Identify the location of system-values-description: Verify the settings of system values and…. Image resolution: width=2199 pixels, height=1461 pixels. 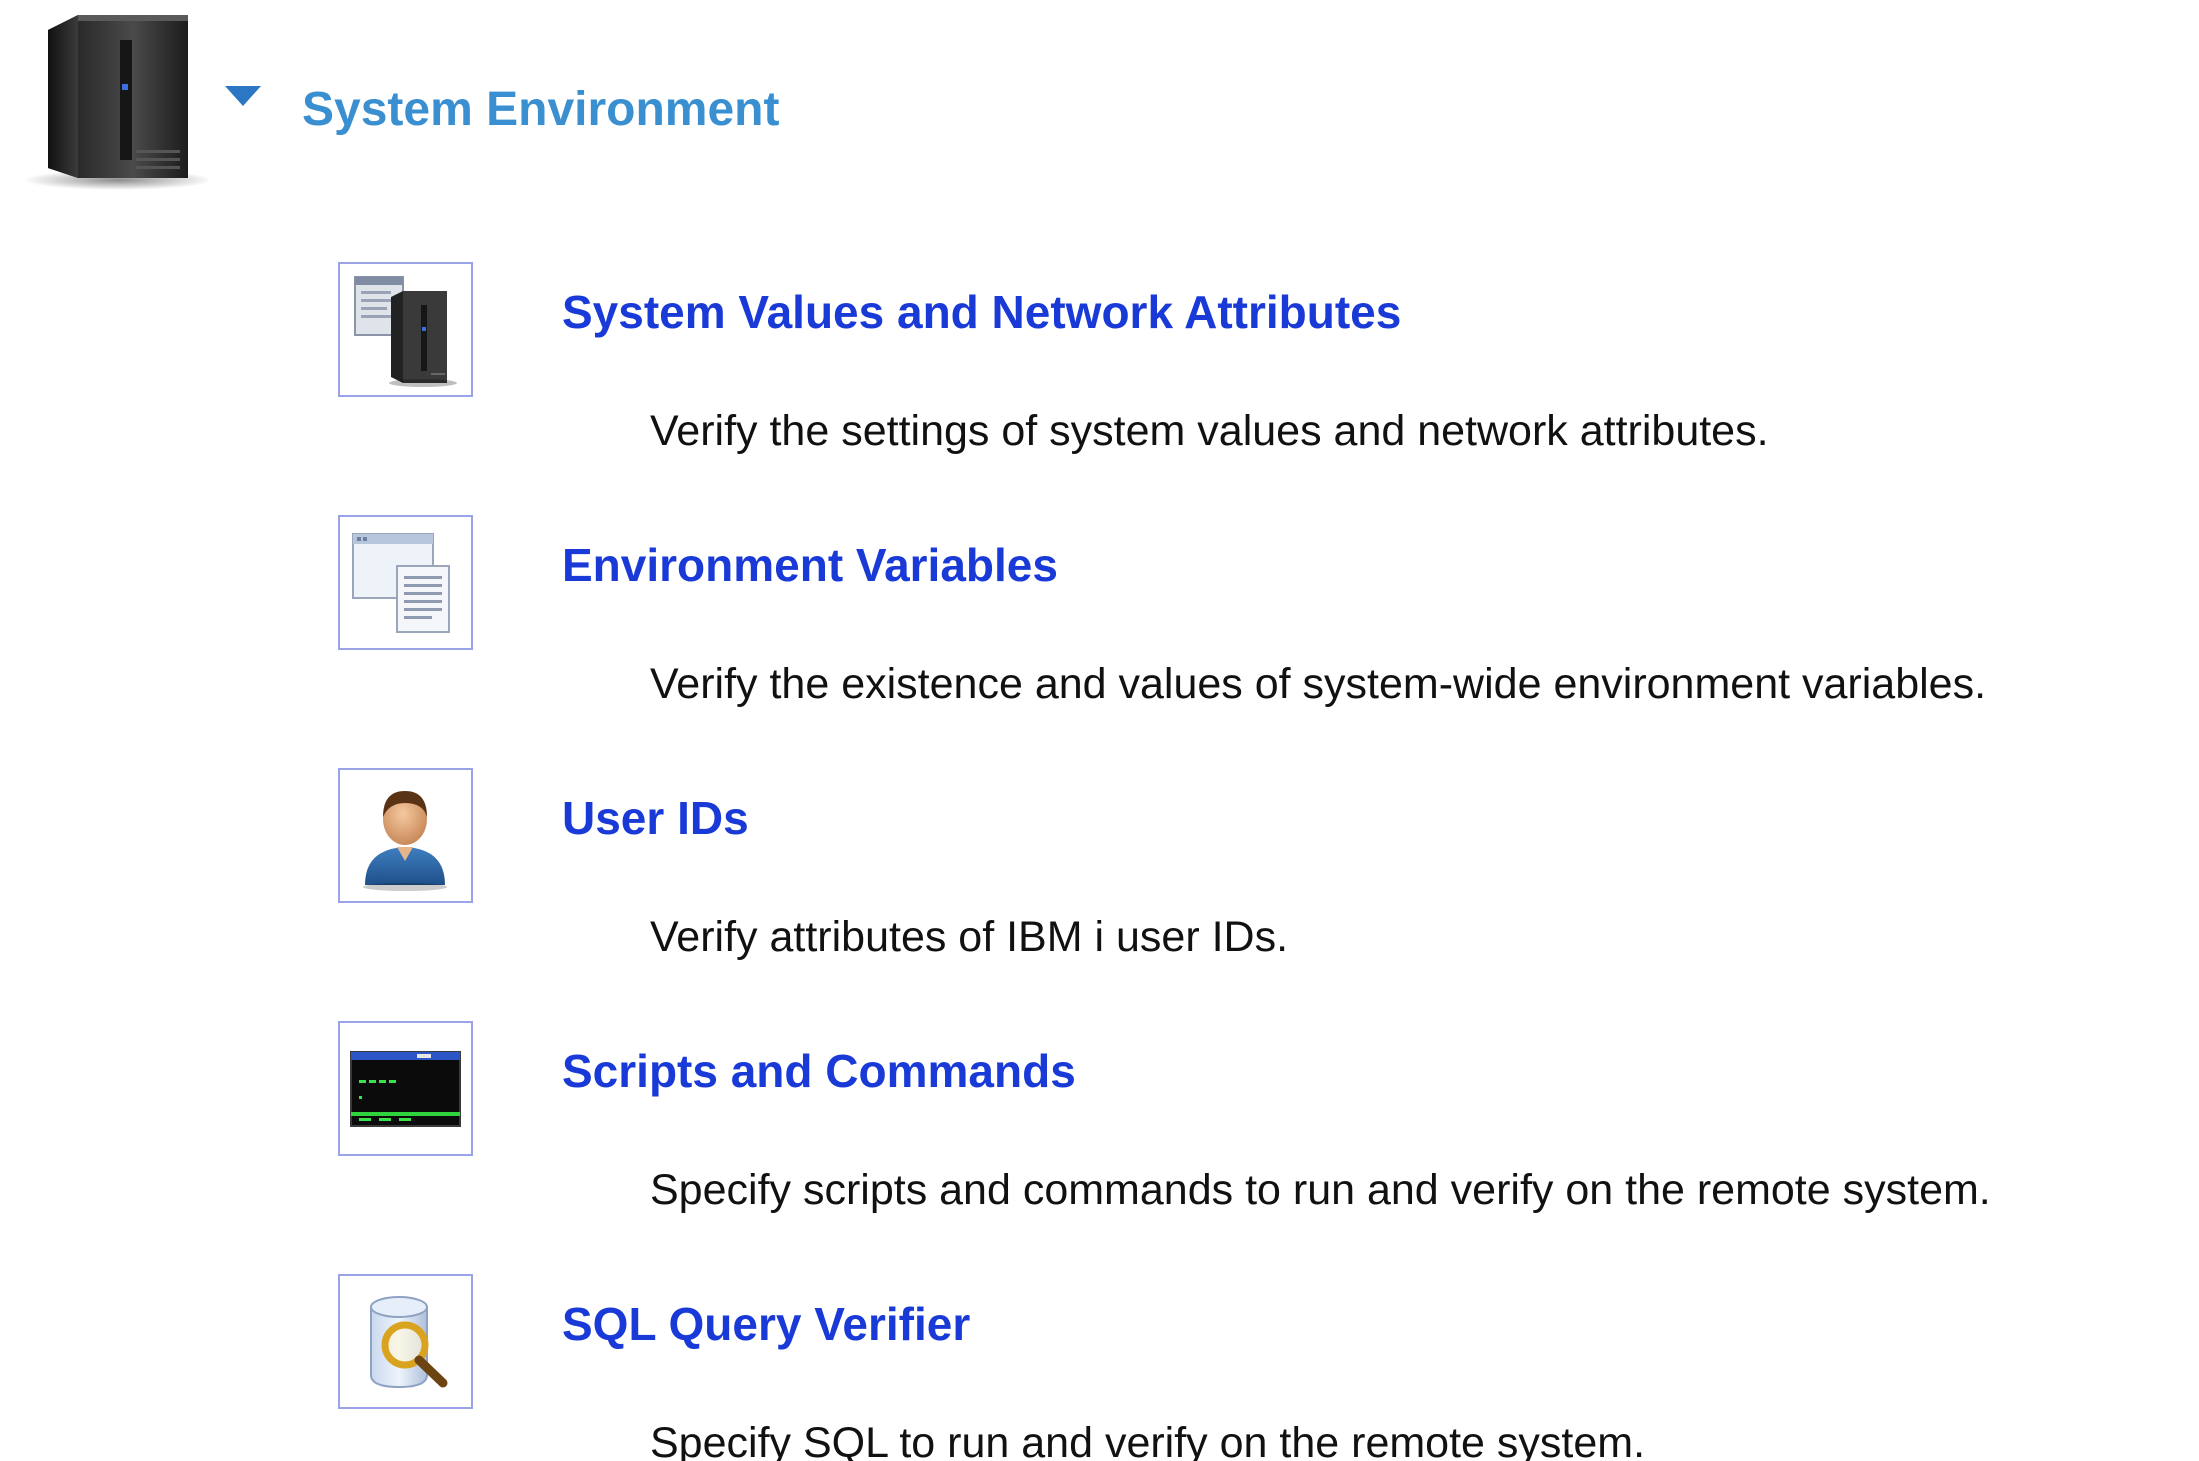
(1209, 431).